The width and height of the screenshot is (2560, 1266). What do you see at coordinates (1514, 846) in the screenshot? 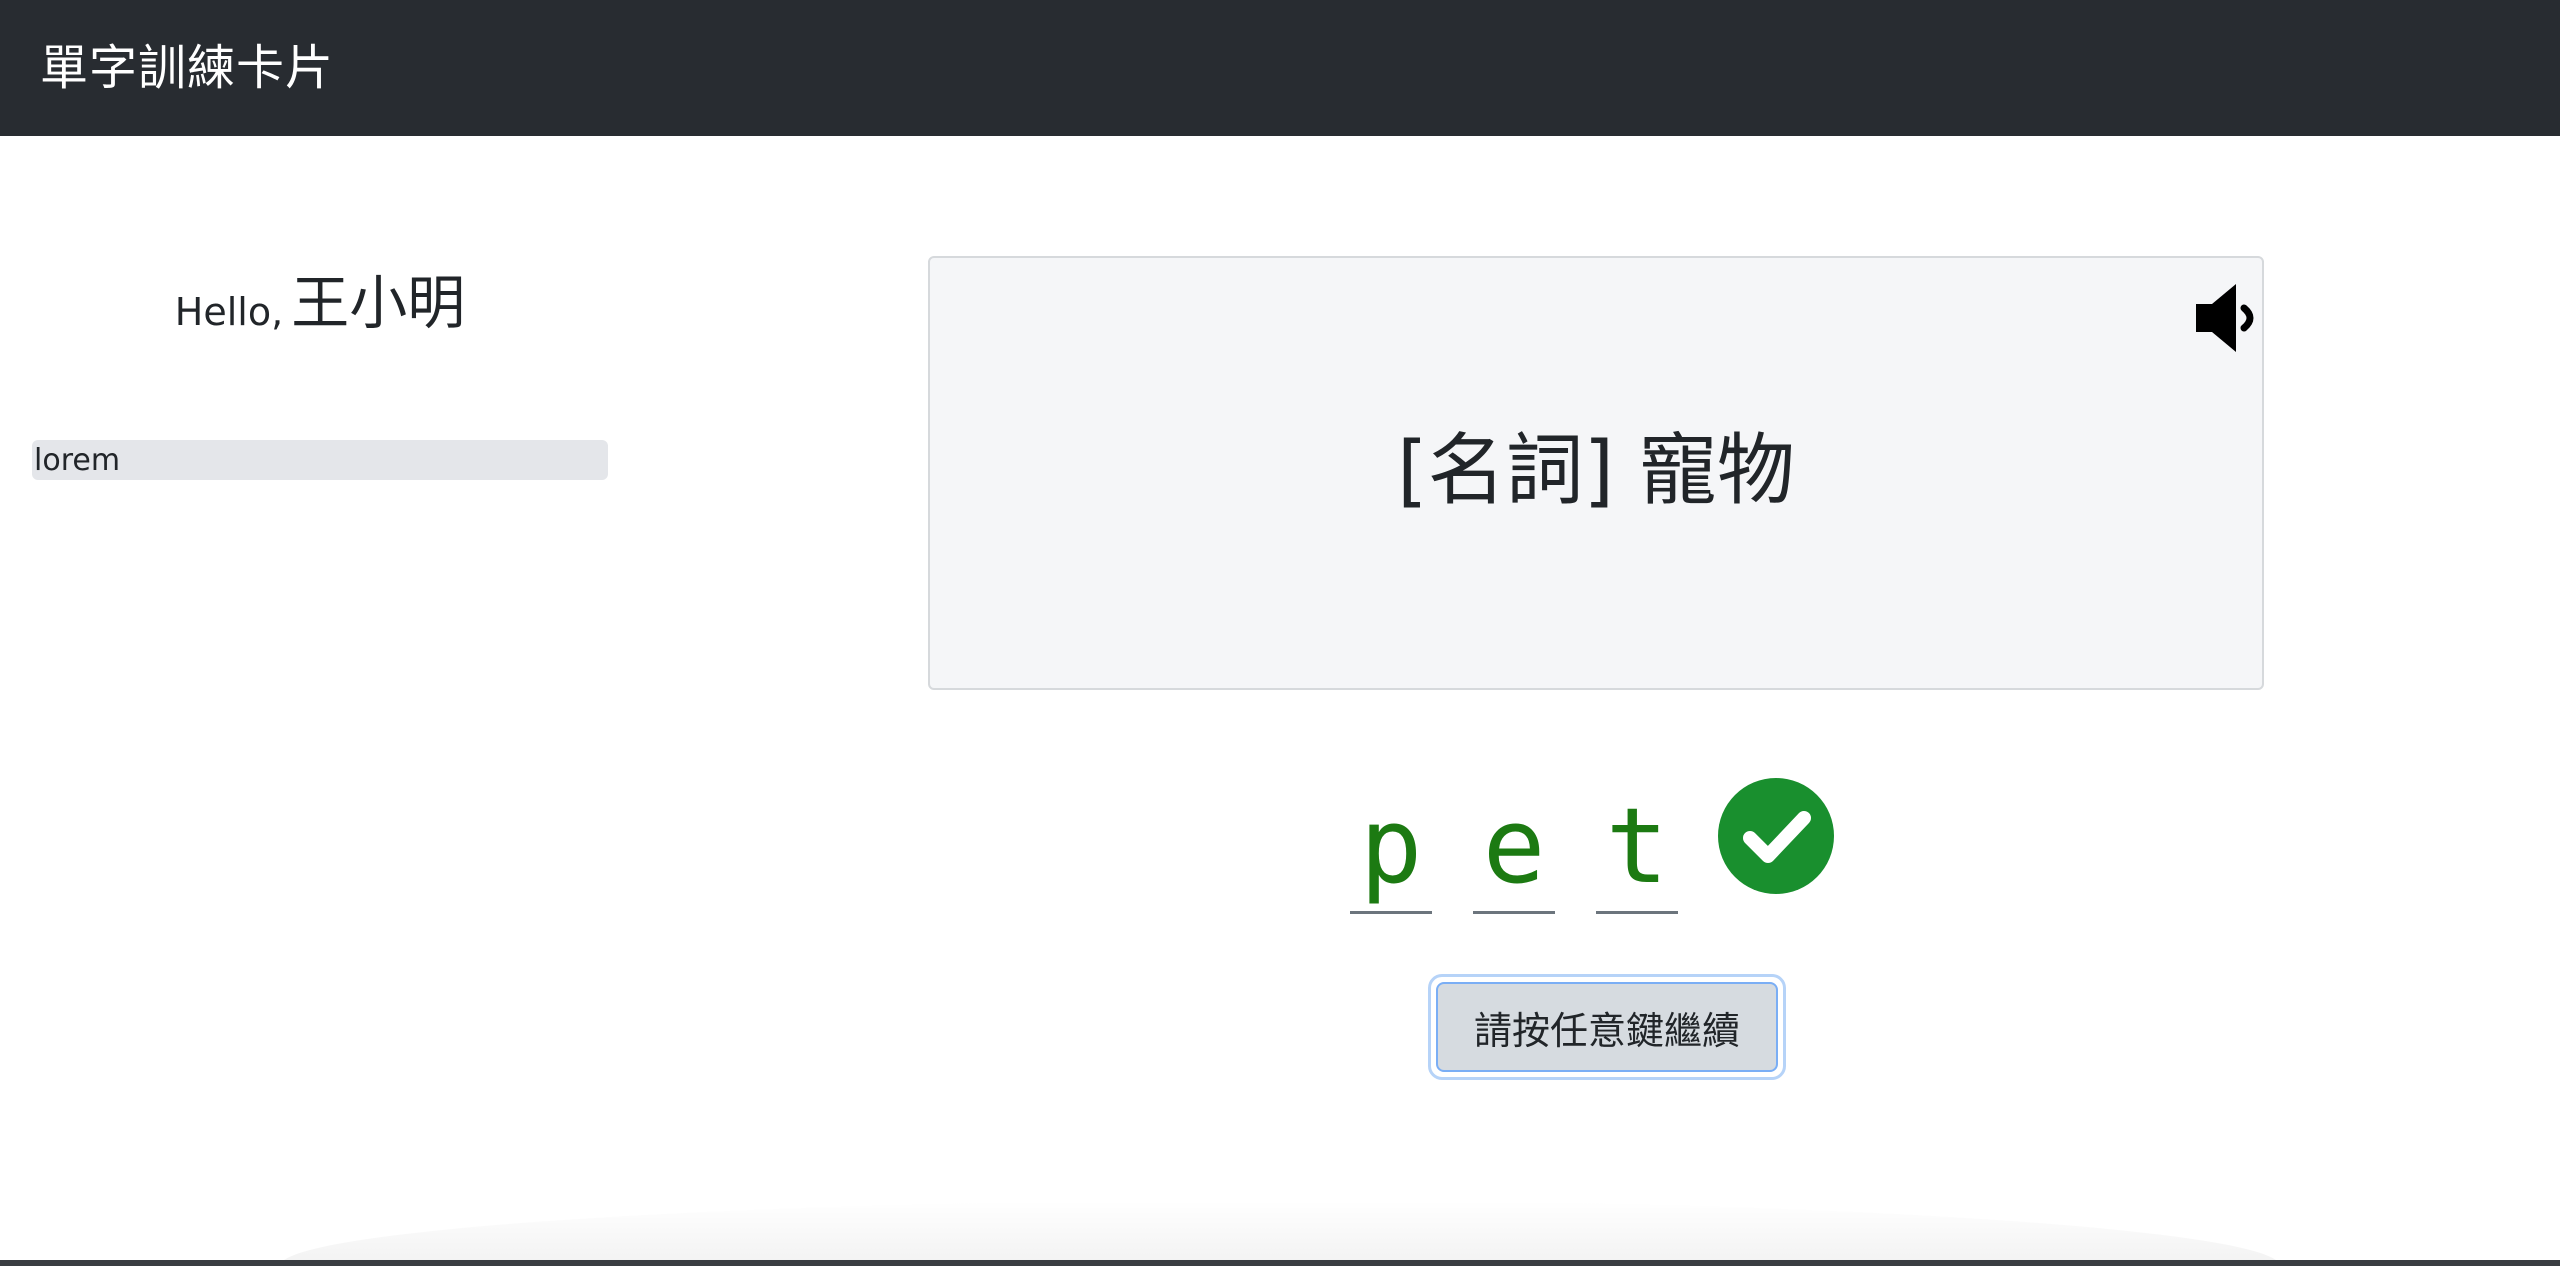
I see `letter-slot: e` at bounding box center [1514, 846].